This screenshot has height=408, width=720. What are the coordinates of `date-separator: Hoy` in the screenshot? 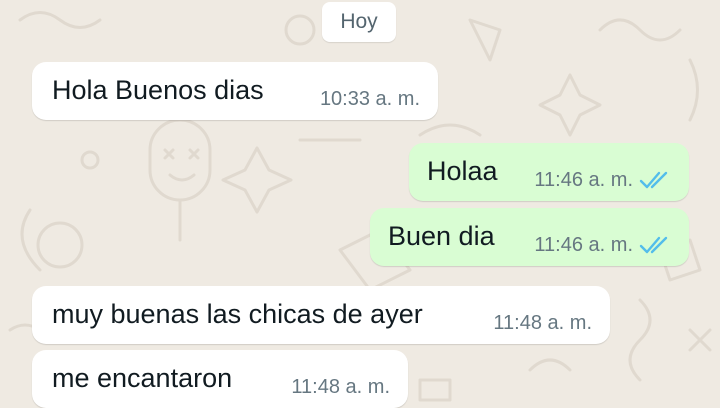 It's located at (359, 22).